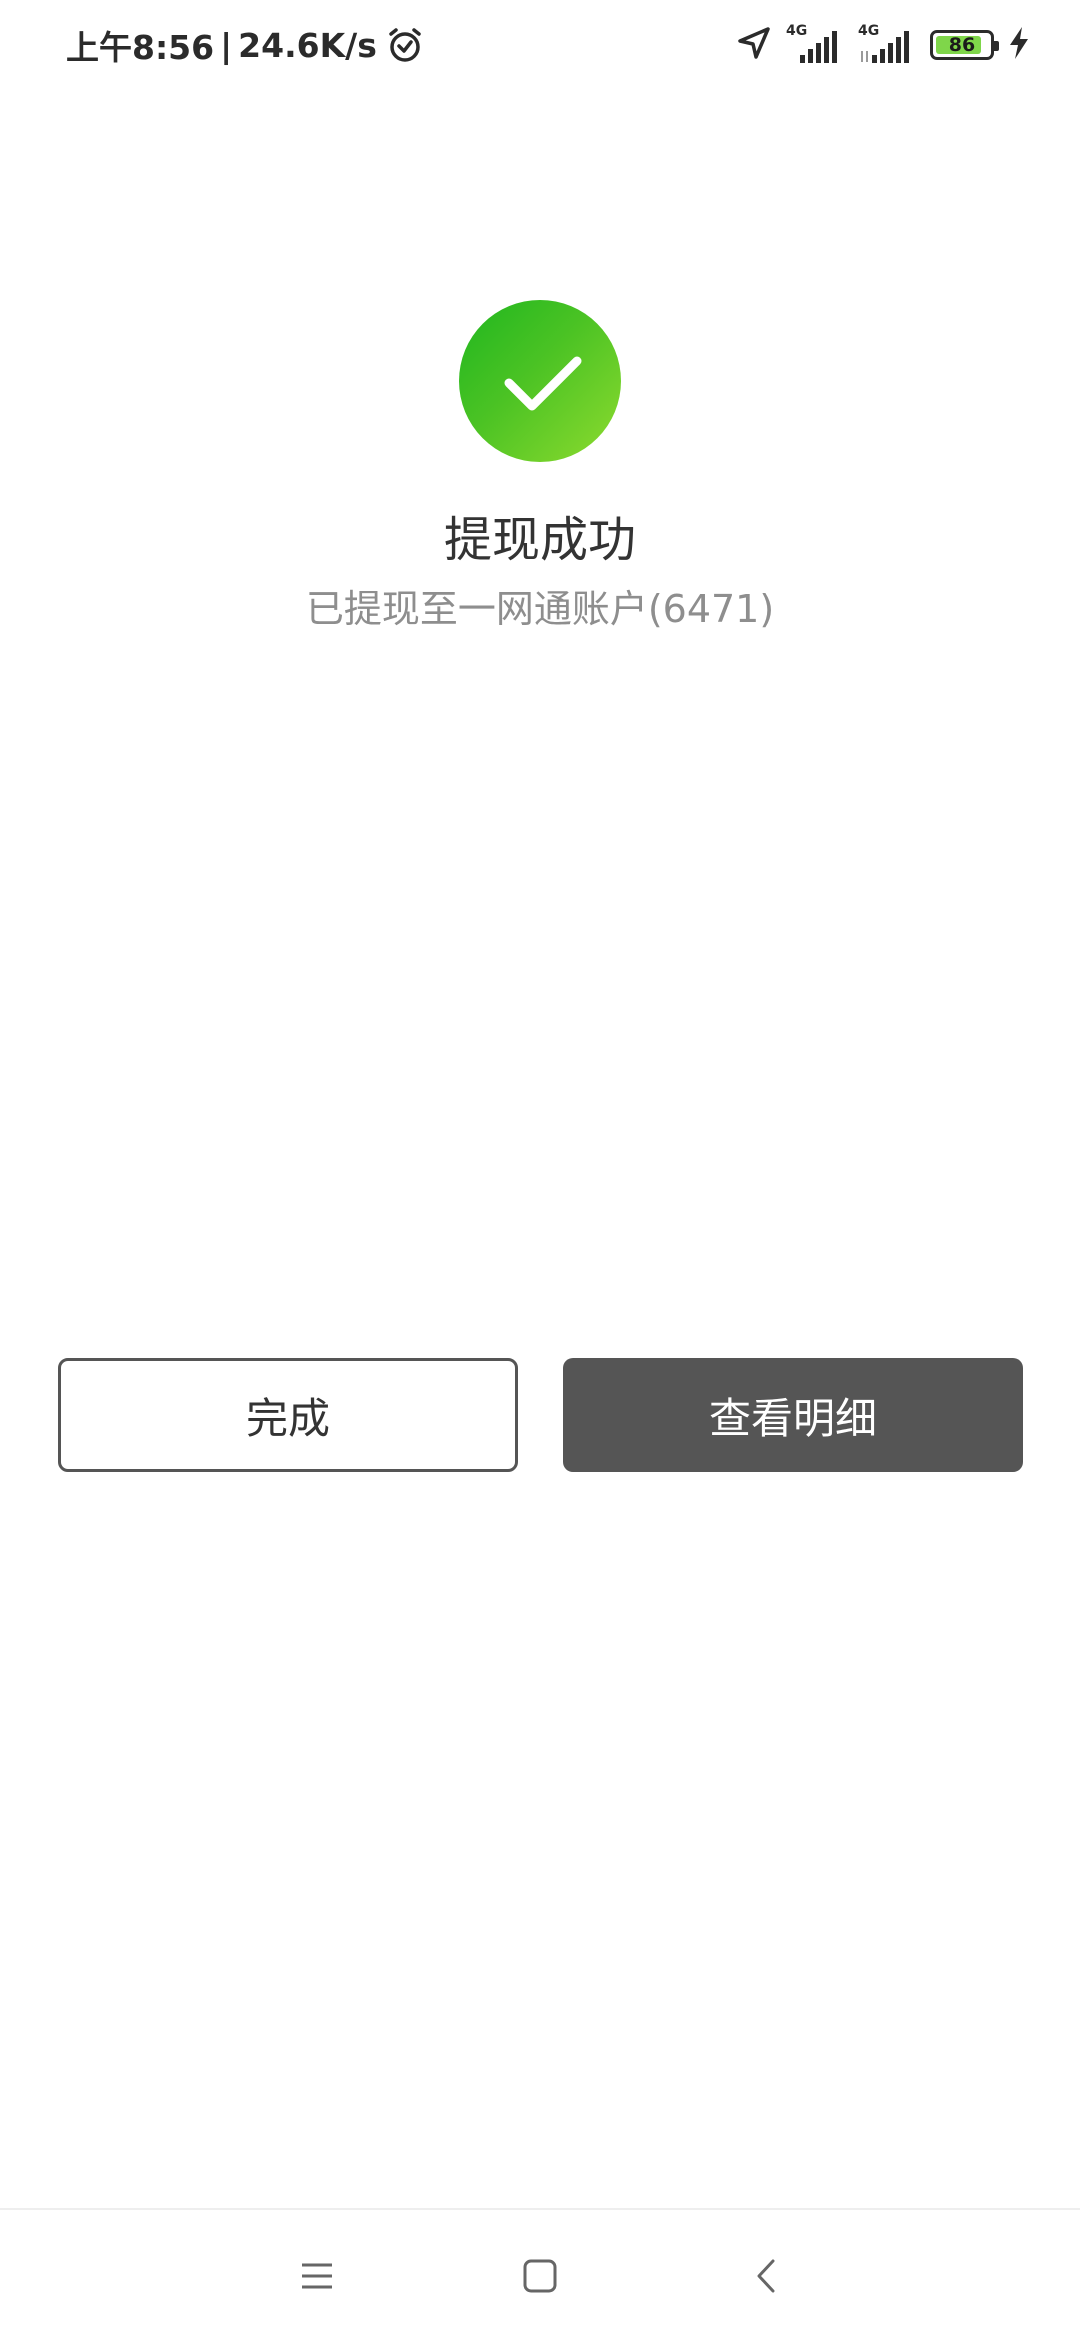 This screenshot has width=1080, height=2340. Describe the element at coordinates (793, 1415) in the screenshot. I see `view-details-button: 查看明细` at that location.